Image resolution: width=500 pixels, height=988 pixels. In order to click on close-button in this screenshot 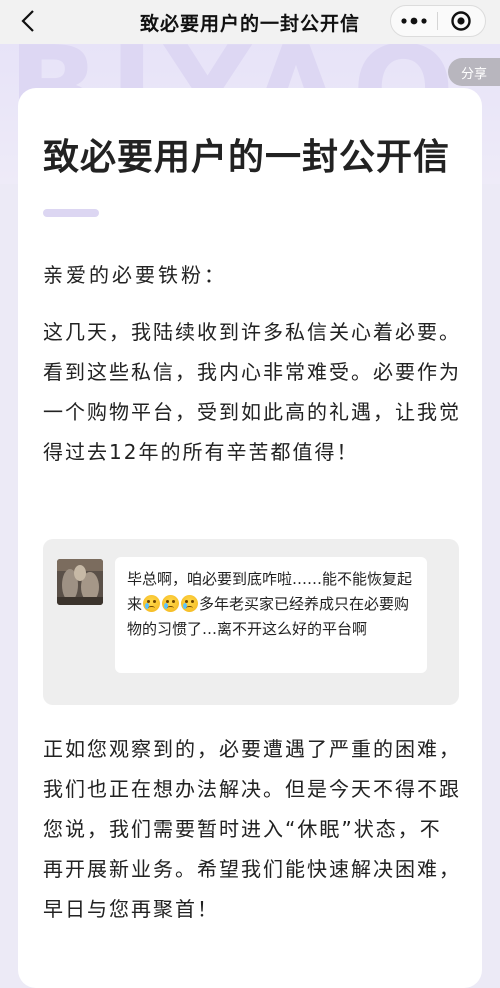, I will do `click(461, 21)`.